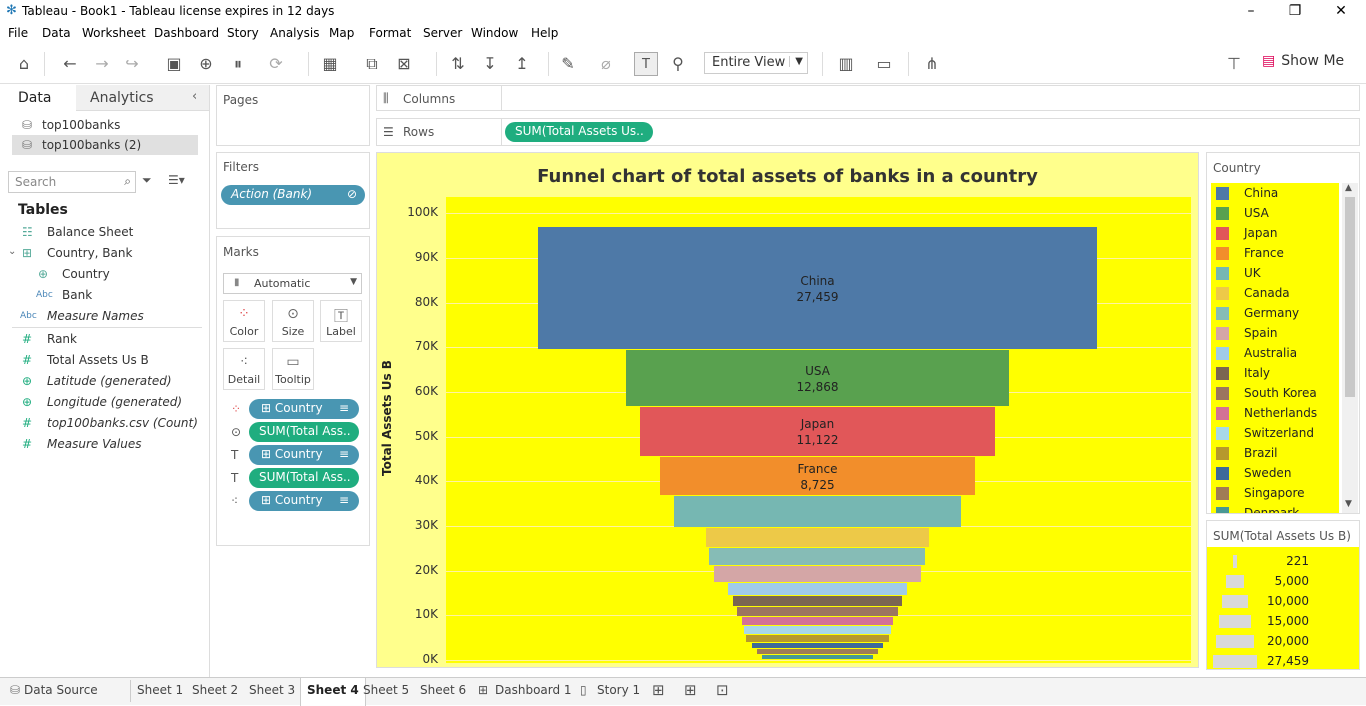 Image resolution: width=1366 pixels, height=706 pixels. Describe the element at coordinates (95, 316) in the screenshot. I see `field-measure-names: Measure Names` at that location.